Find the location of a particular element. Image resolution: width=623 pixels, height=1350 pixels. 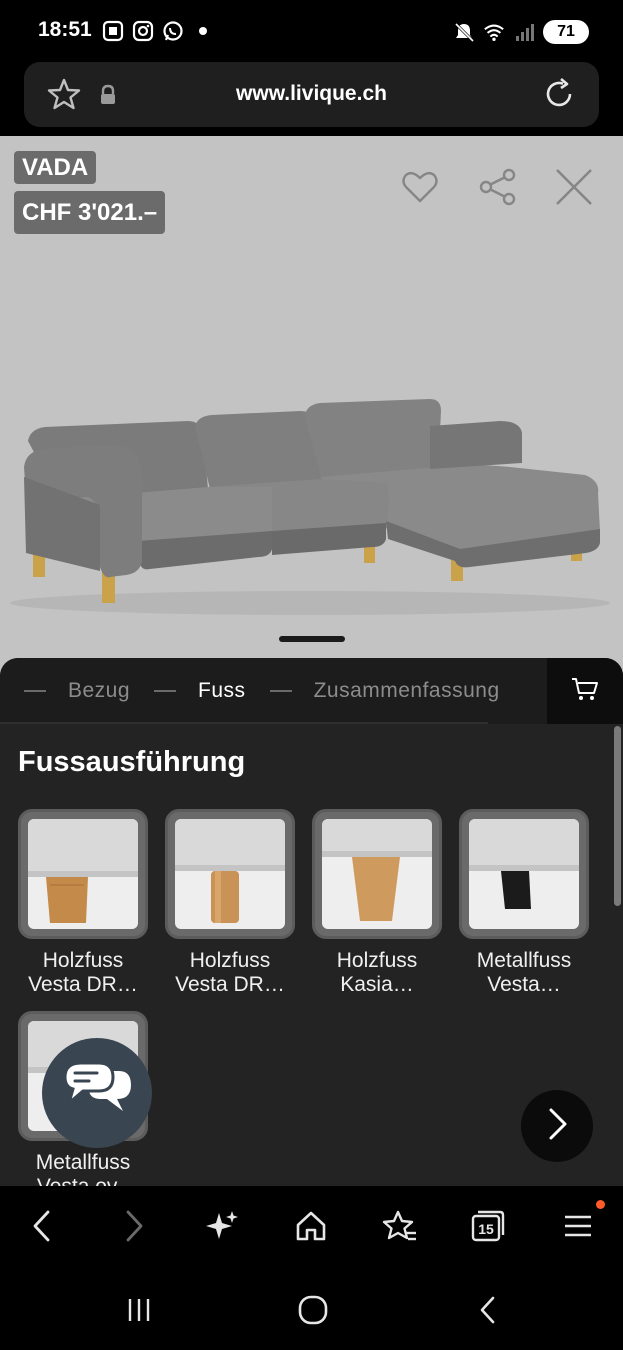

section-title: Fussausführung is located at coordinates (132, 762).